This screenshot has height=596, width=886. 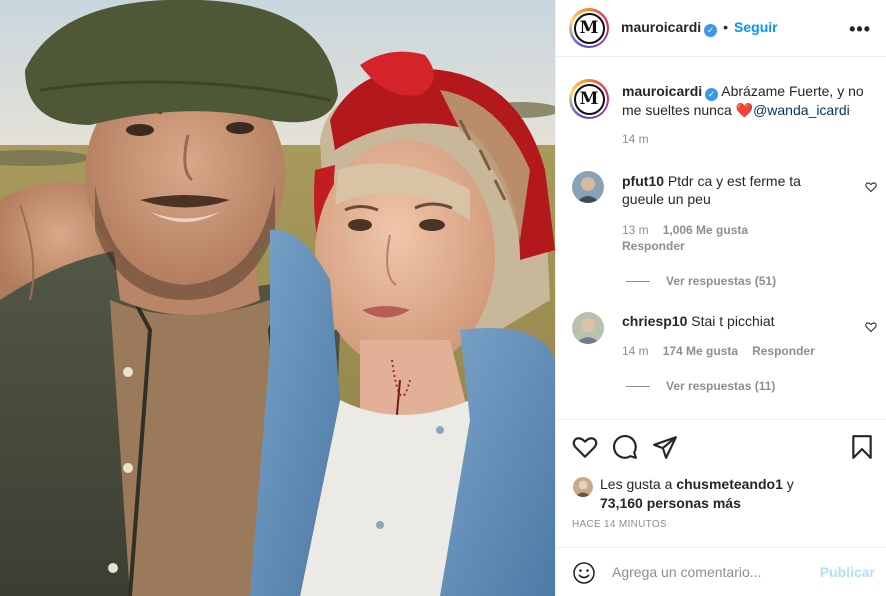 I want to click on header-user-row: mauroicardi ✓ • Seguir, so click(x=699, y=28).